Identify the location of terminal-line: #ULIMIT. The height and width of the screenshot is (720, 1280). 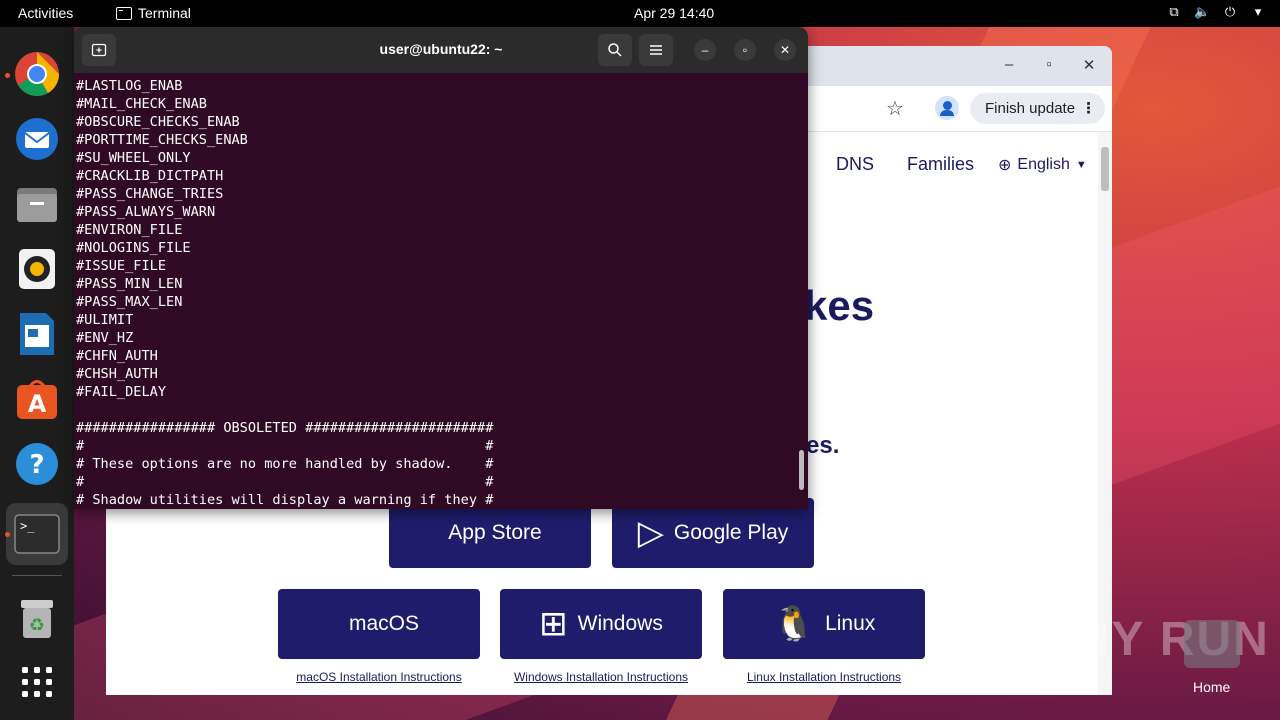
(105, 320).